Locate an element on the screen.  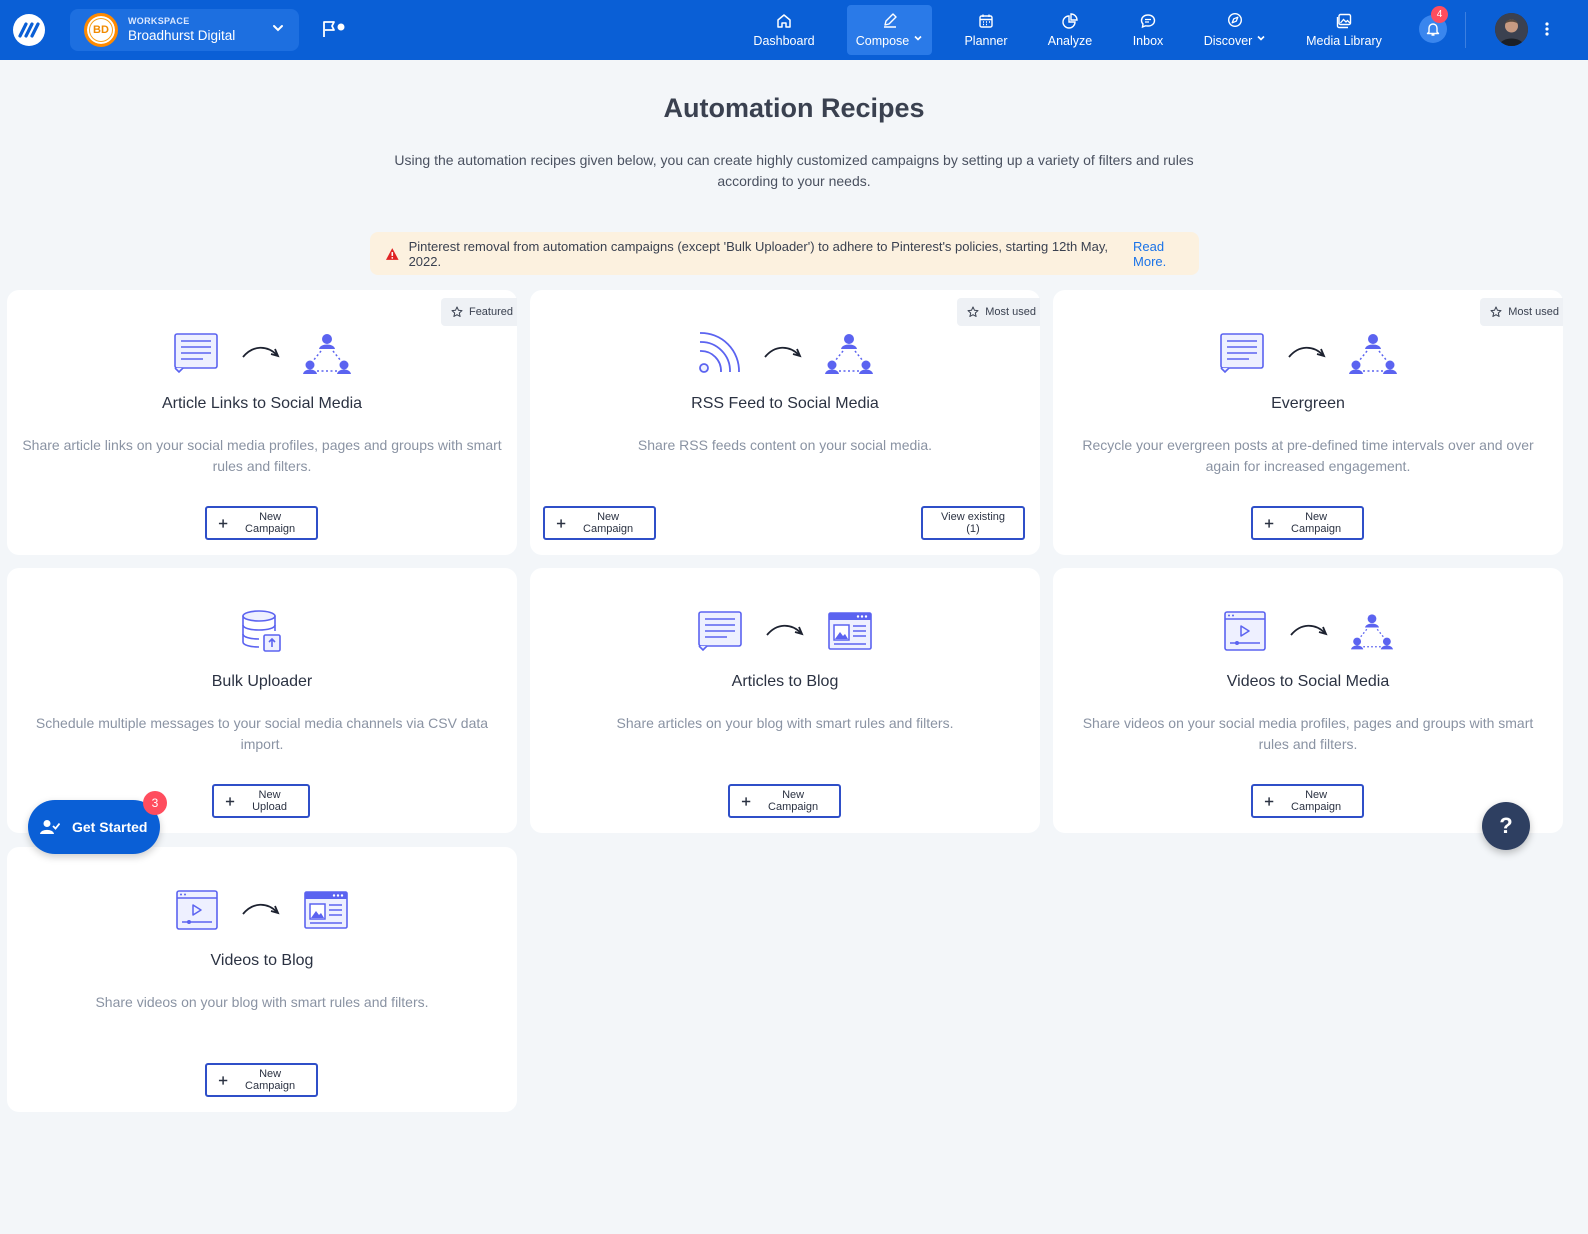
nav-dashboard: Dashboard is located at coordinates (784, 30).